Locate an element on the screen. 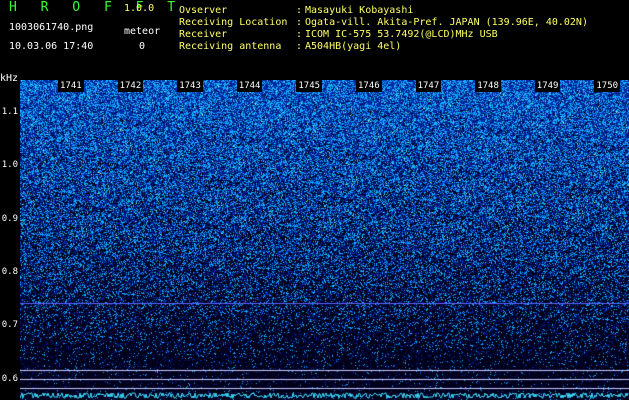 The image size is (629, 400). y-tick-label: 0.7 is located at coordinates (9, 325).